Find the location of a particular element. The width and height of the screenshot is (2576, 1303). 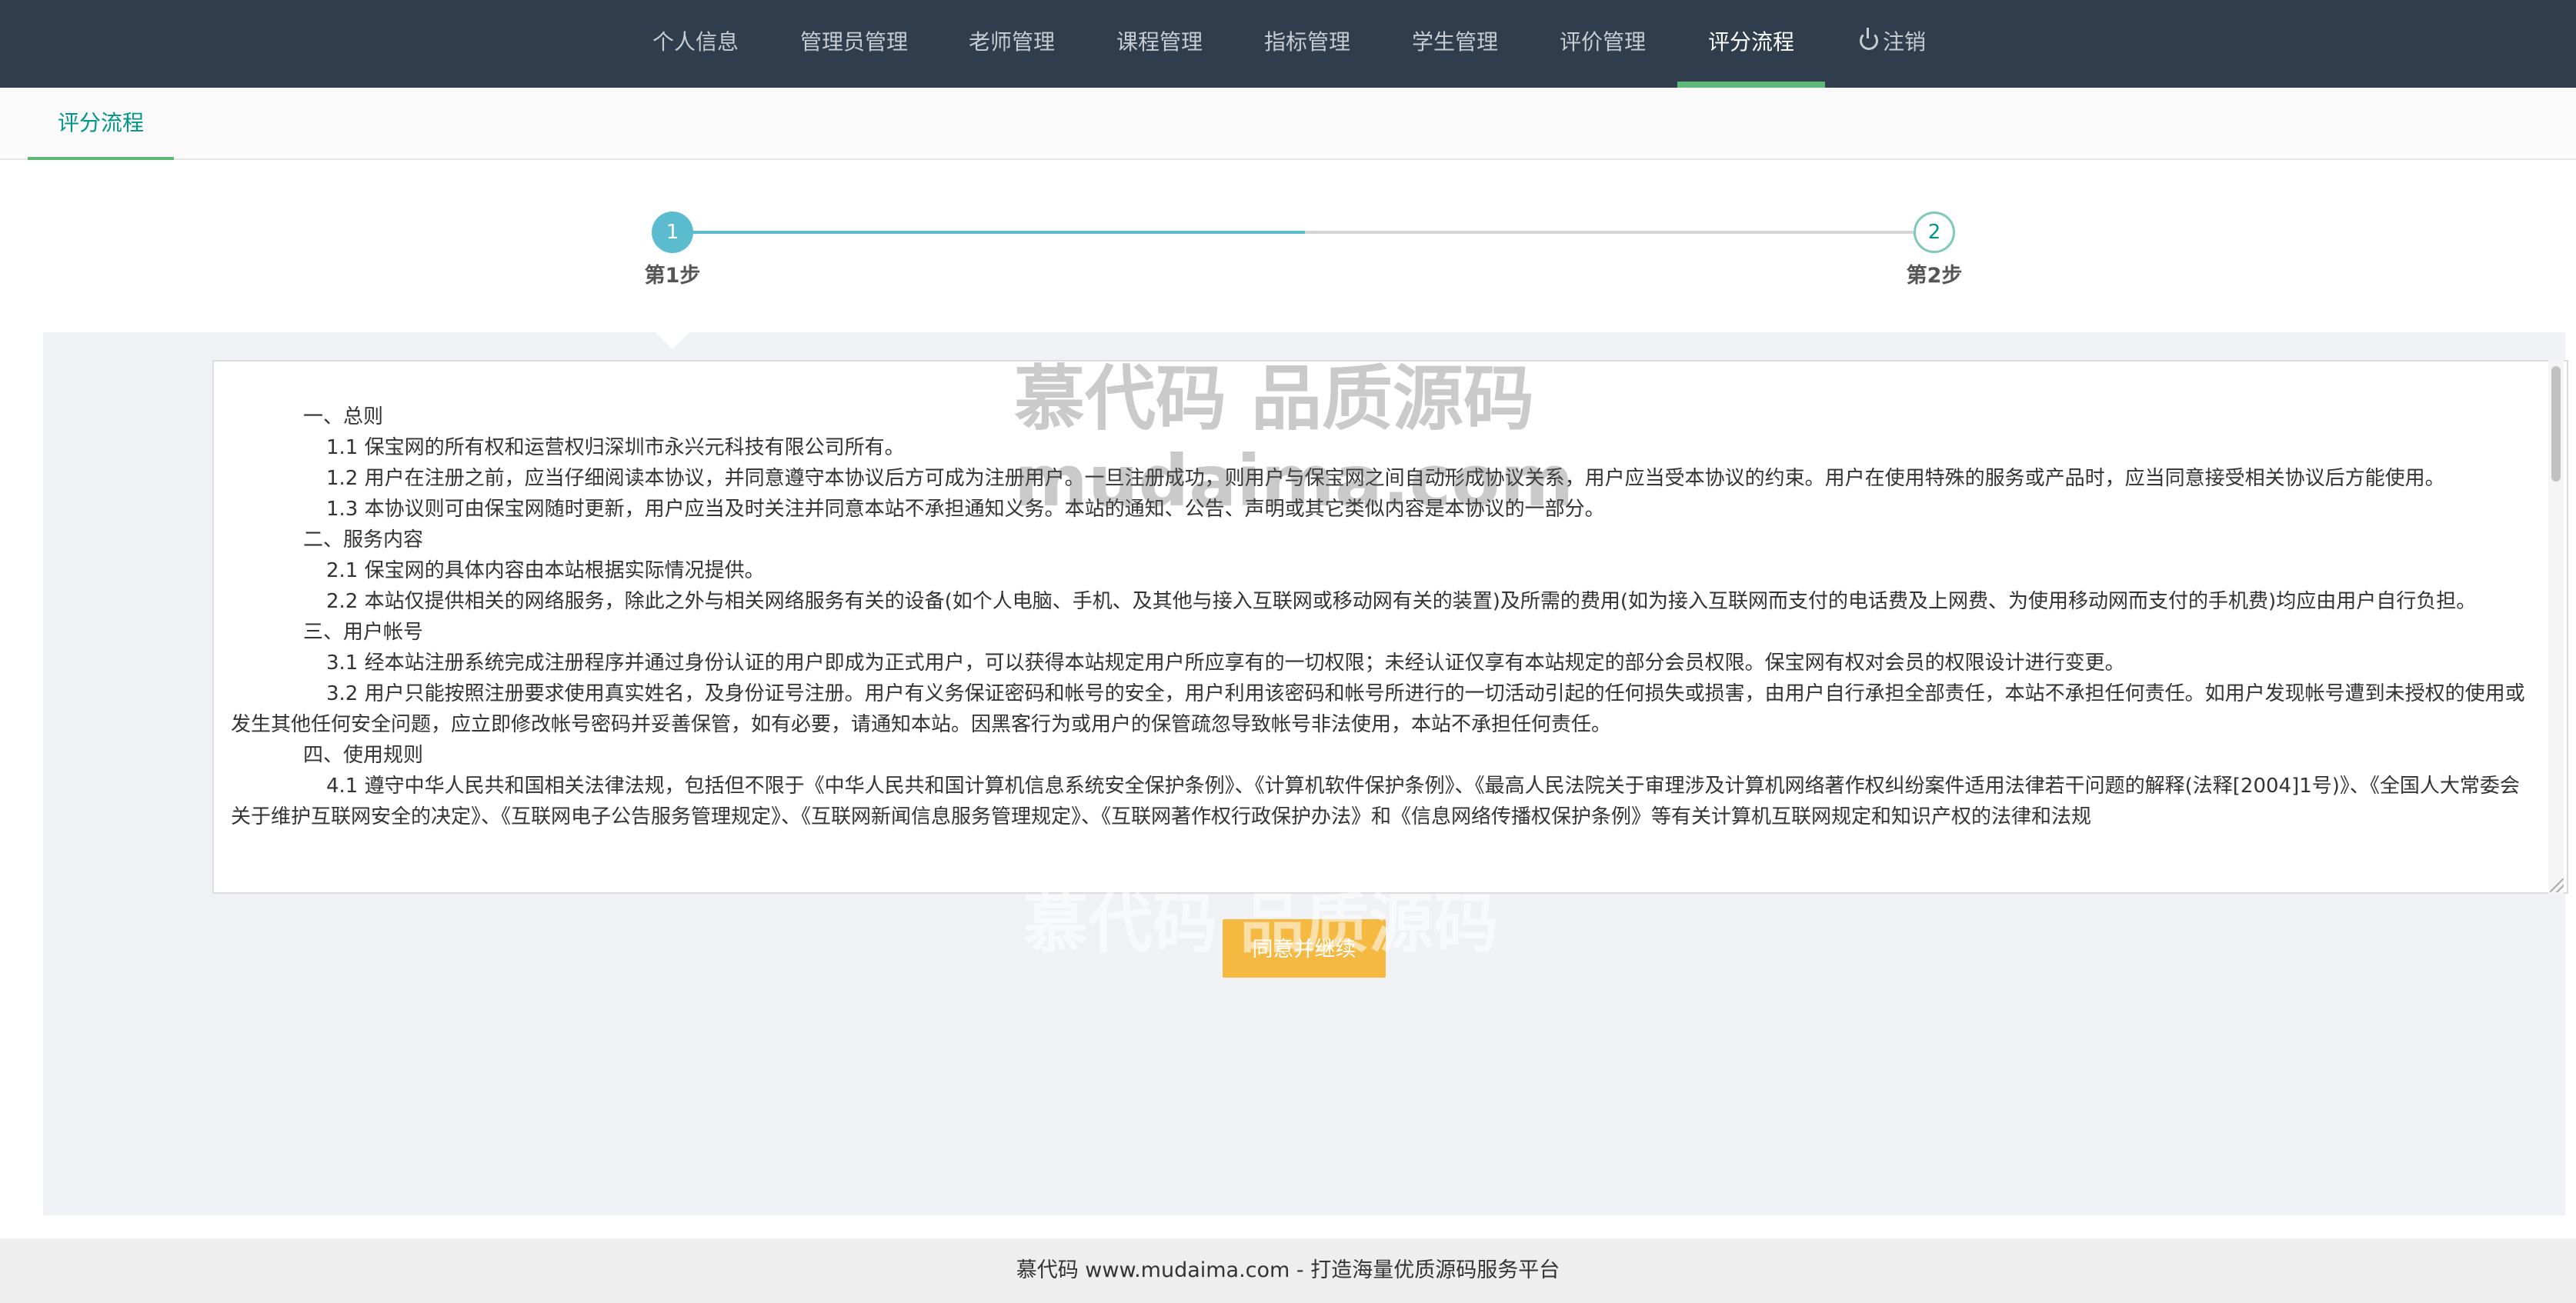

agreement-line: 一、总则 is located at coordinates (343, 416).